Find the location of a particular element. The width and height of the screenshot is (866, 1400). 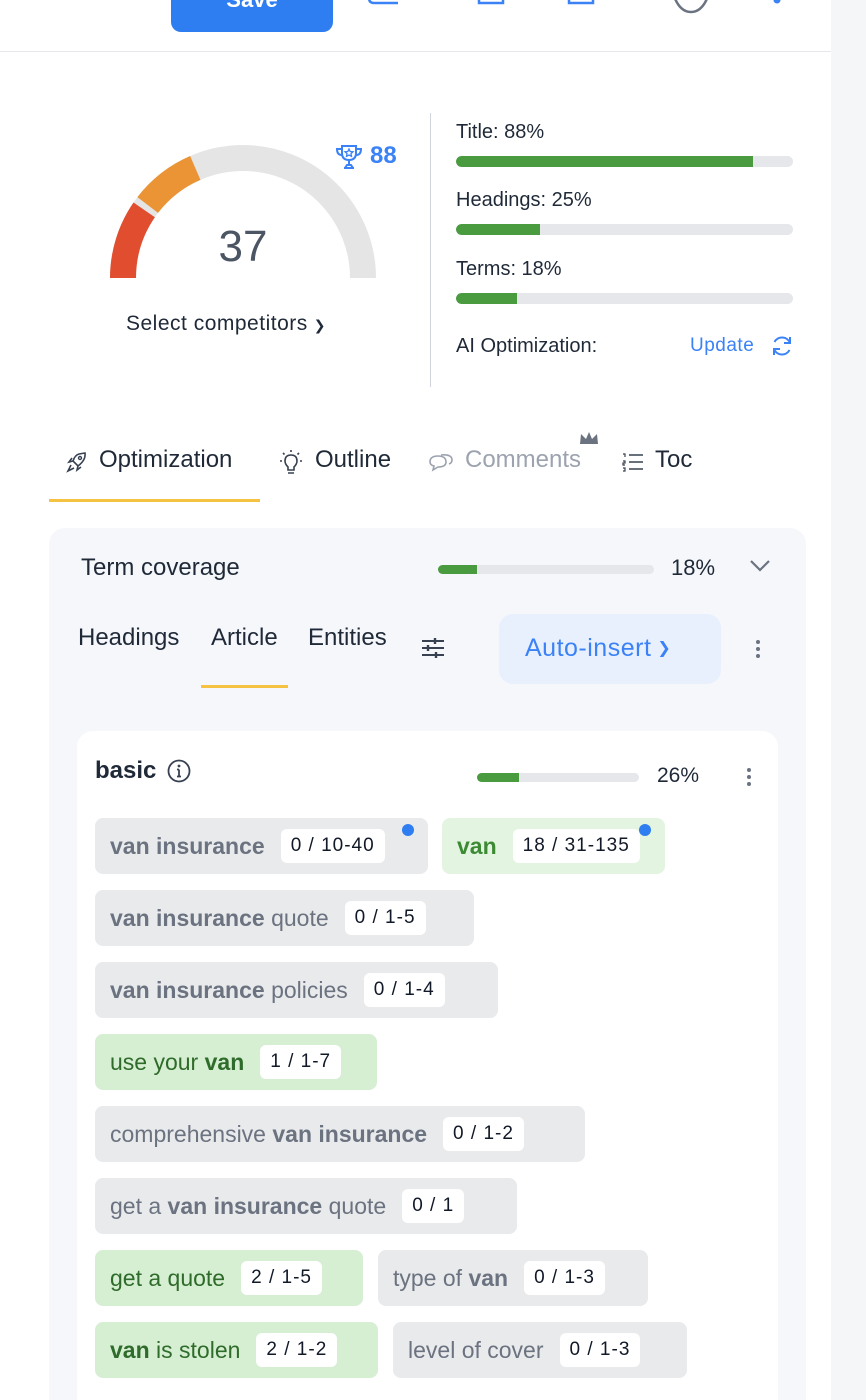

comments-icon is located at coordinates (441, 463).